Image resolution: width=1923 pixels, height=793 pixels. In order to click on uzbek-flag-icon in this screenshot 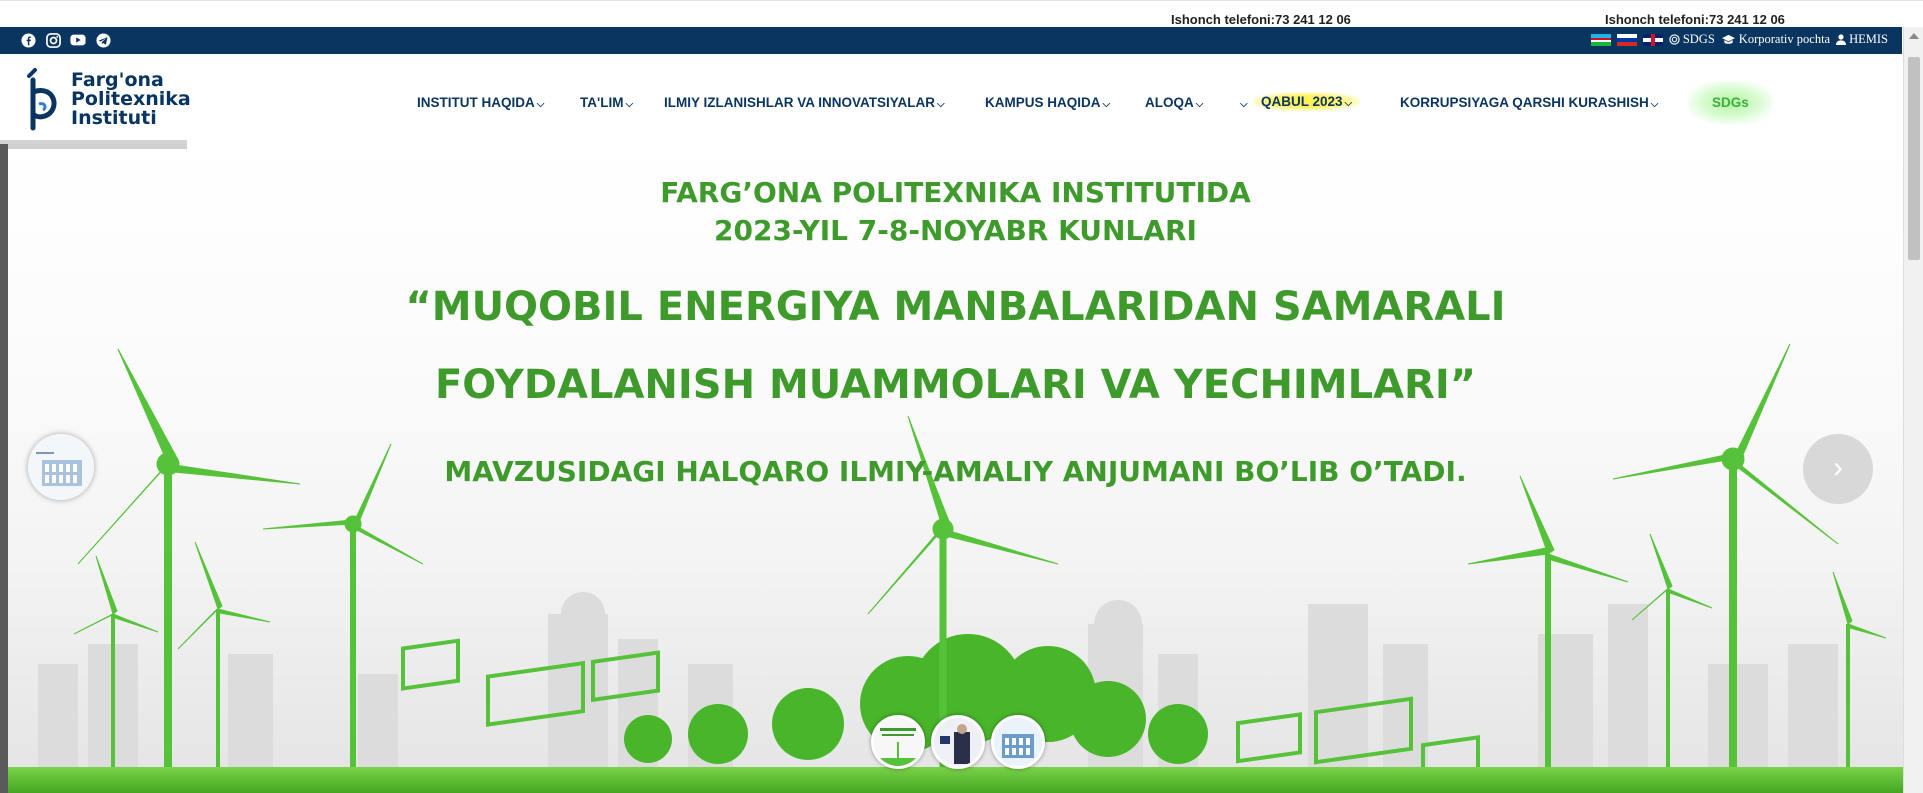, I will do `click(1600, 39)`.